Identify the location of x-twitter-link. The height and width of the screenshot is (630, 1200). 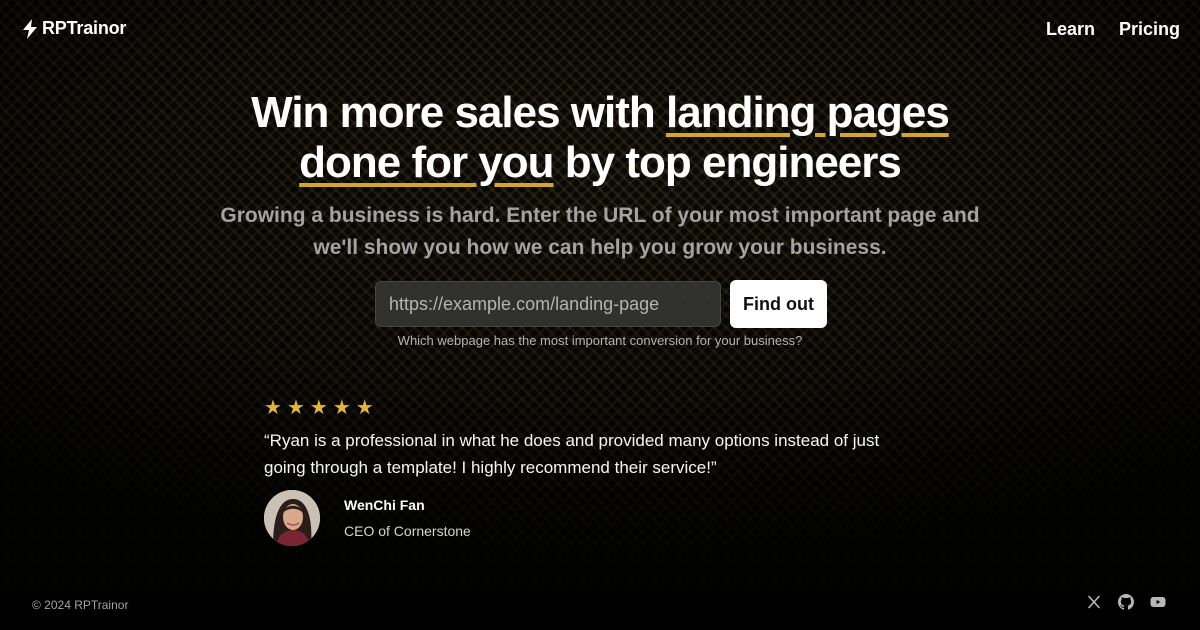
(1094, 602).